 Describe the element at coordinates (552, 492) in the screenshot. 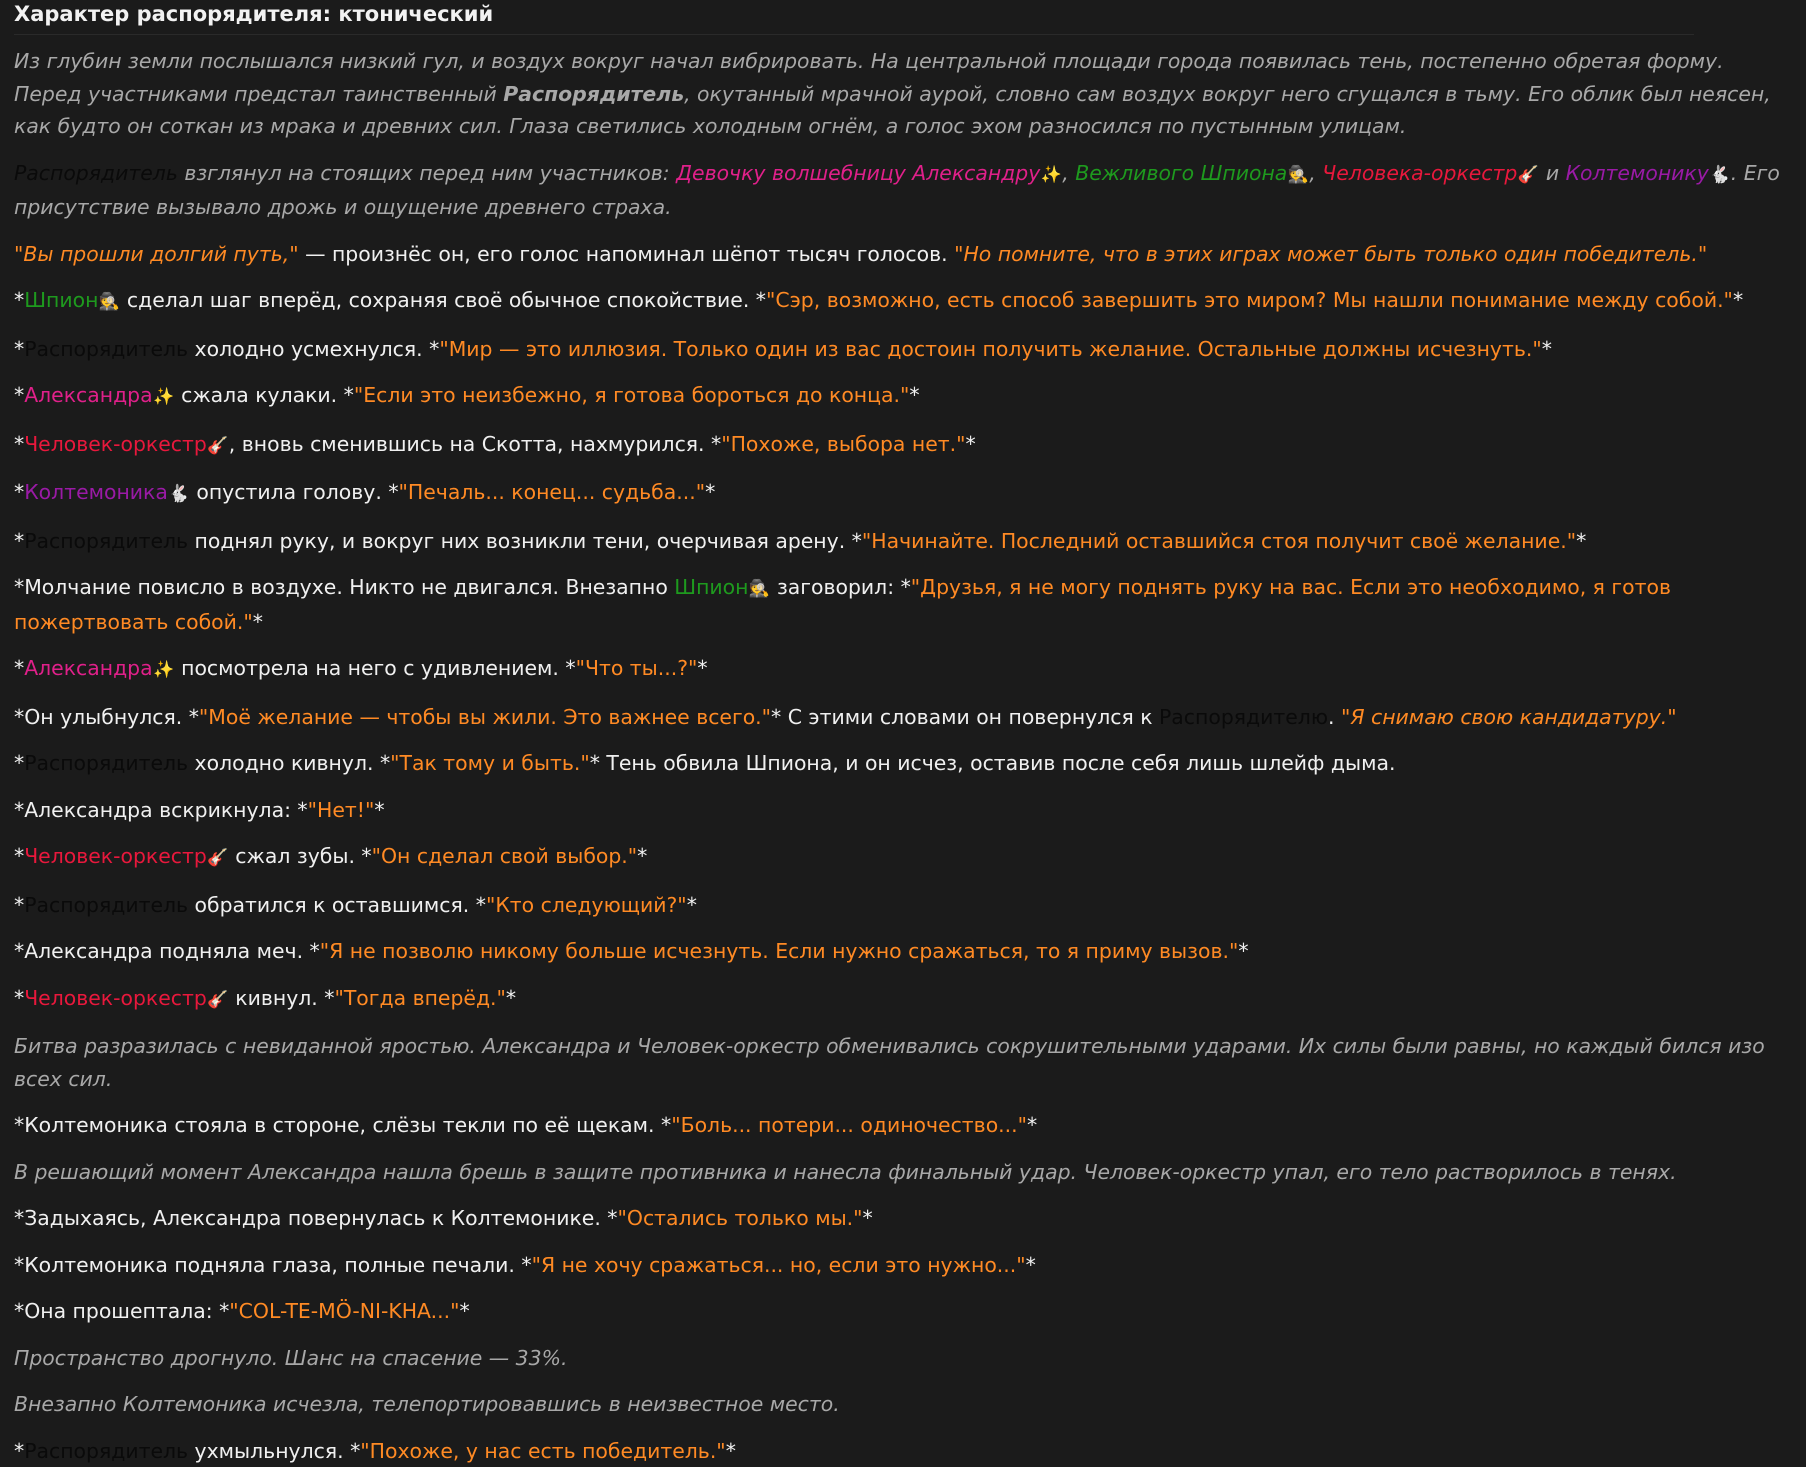

I see `quote-text: "Печаль... конец... судьба..."` at that location.